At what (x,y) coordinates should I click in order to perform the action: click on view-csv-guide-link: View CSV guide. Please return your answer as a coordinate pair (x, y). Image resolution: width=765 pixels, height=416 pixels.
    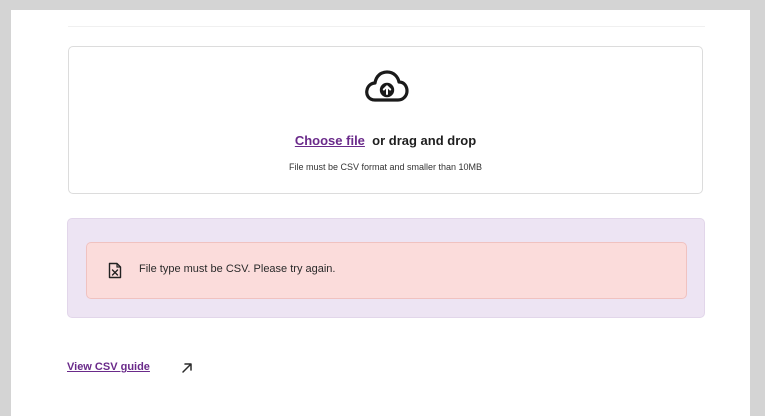
    Looking at the image, I should click on (108, 367).